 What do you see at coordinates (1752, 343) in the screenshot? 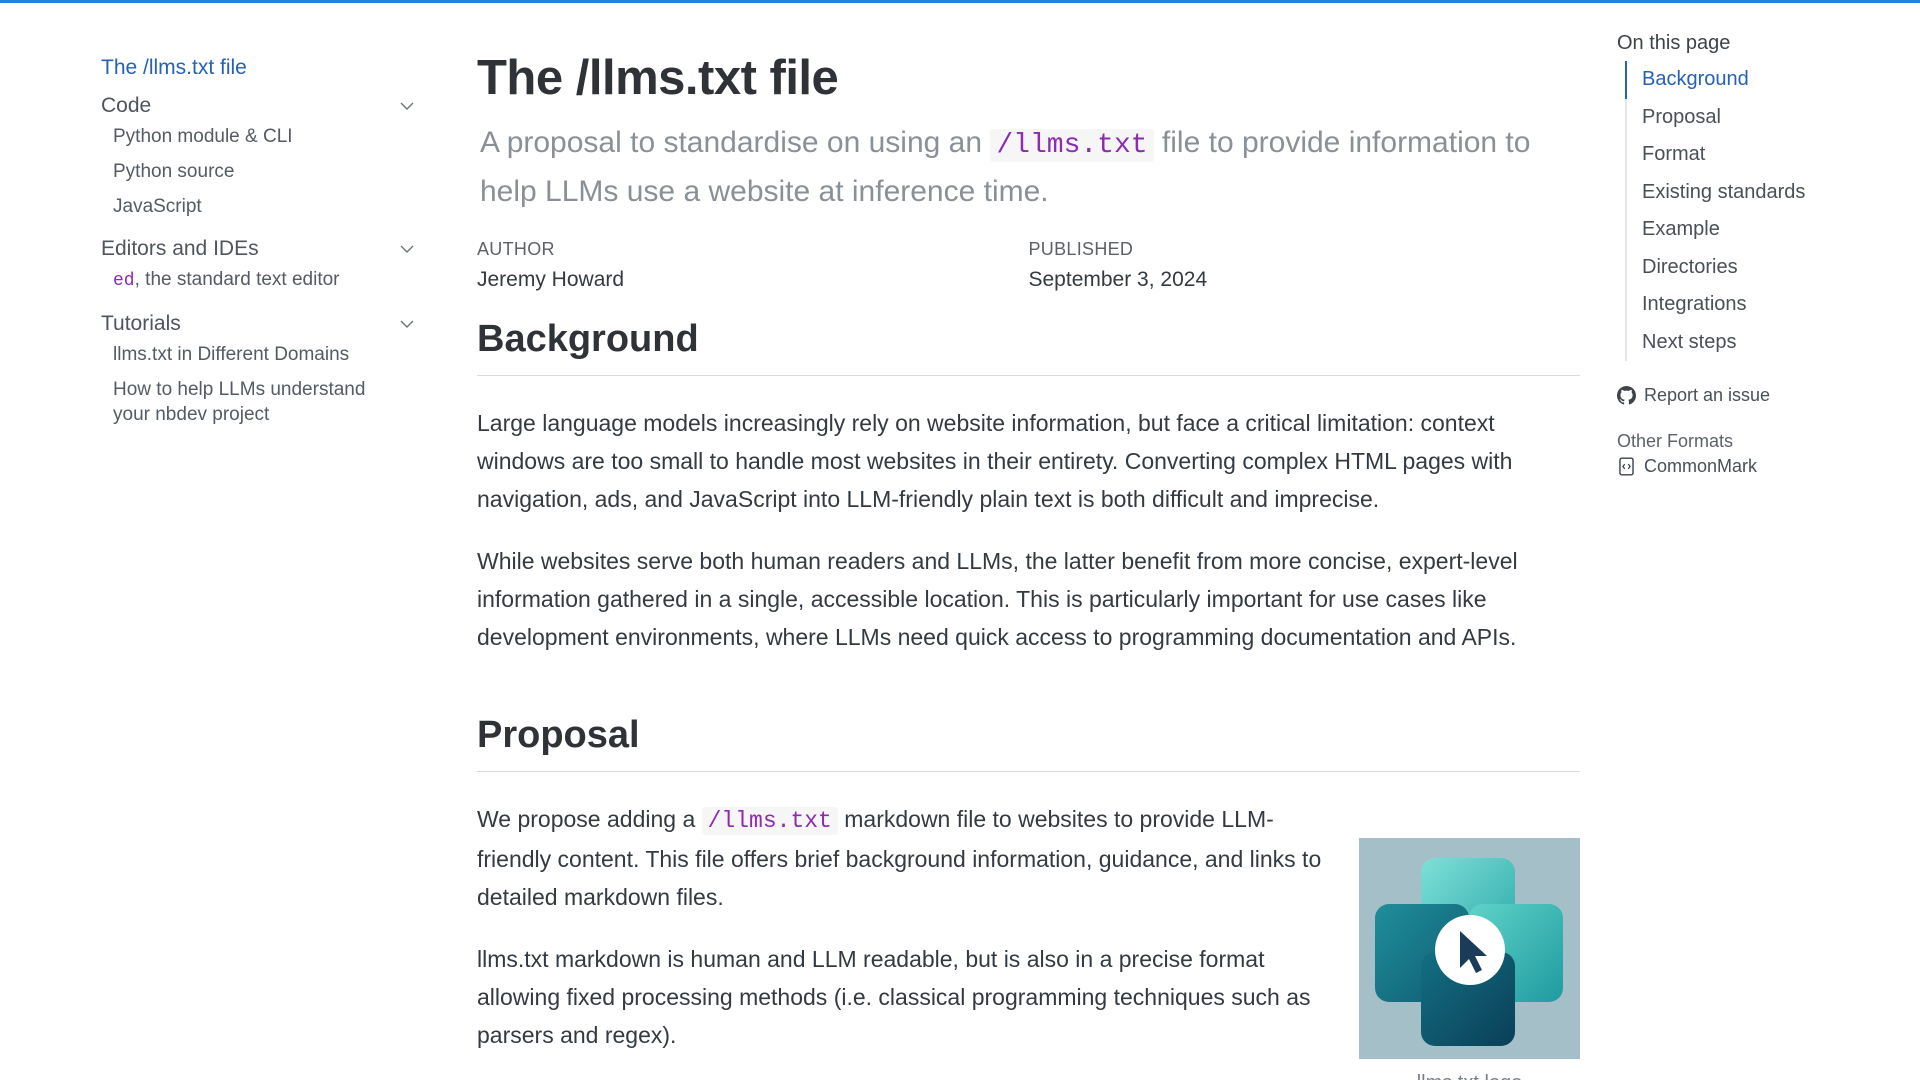
I see `toc-item-next-steps: Next steps` at bounding box center [1752, 343].